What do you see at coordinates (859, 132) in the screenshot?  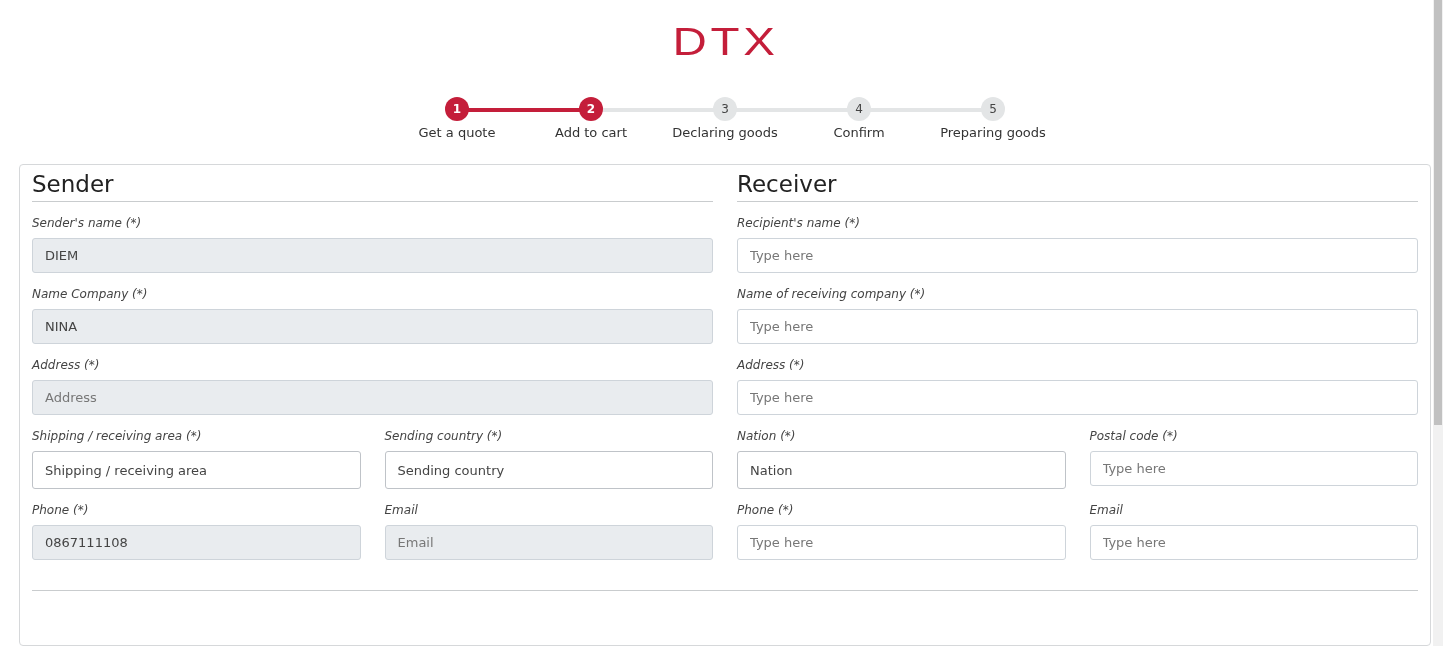 I see `step-label: Confirm` at bounding box center [859, 132].